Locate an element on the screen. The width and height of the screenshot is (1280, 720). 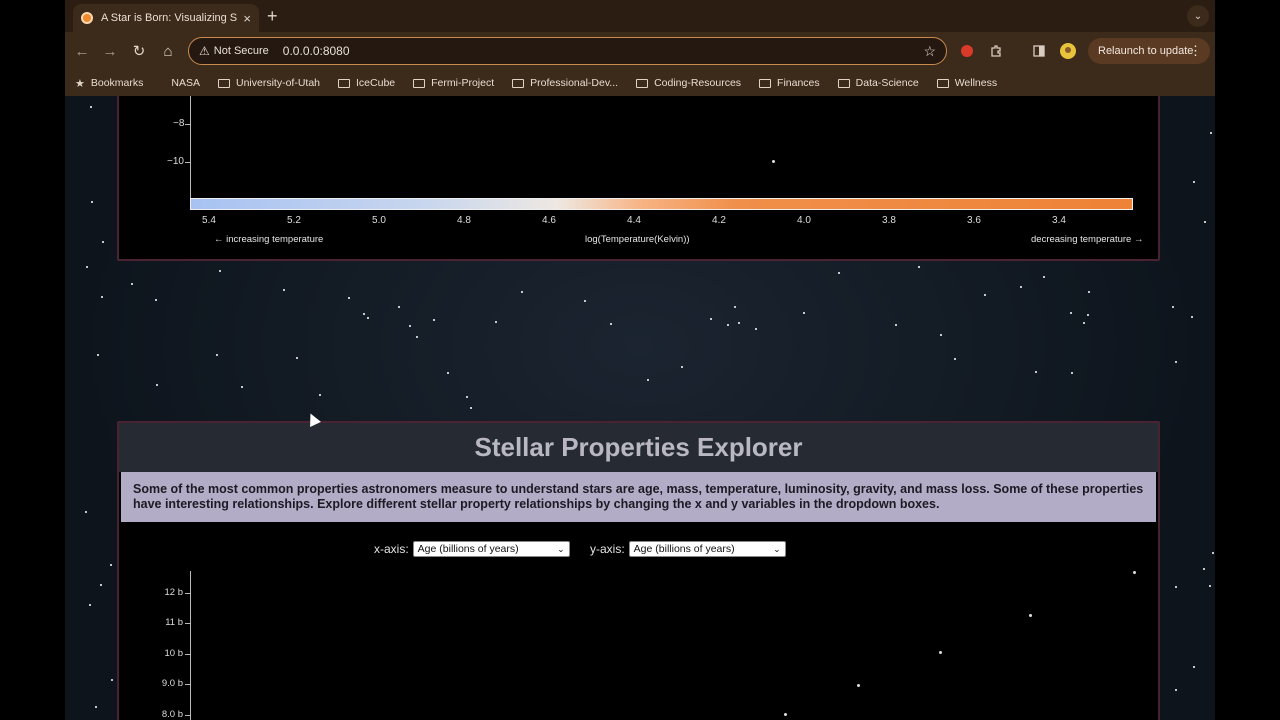
address-bar: ⚠ Not Secure 0.0.0.0:8080 ☆ is located at coordinates (567, 51).